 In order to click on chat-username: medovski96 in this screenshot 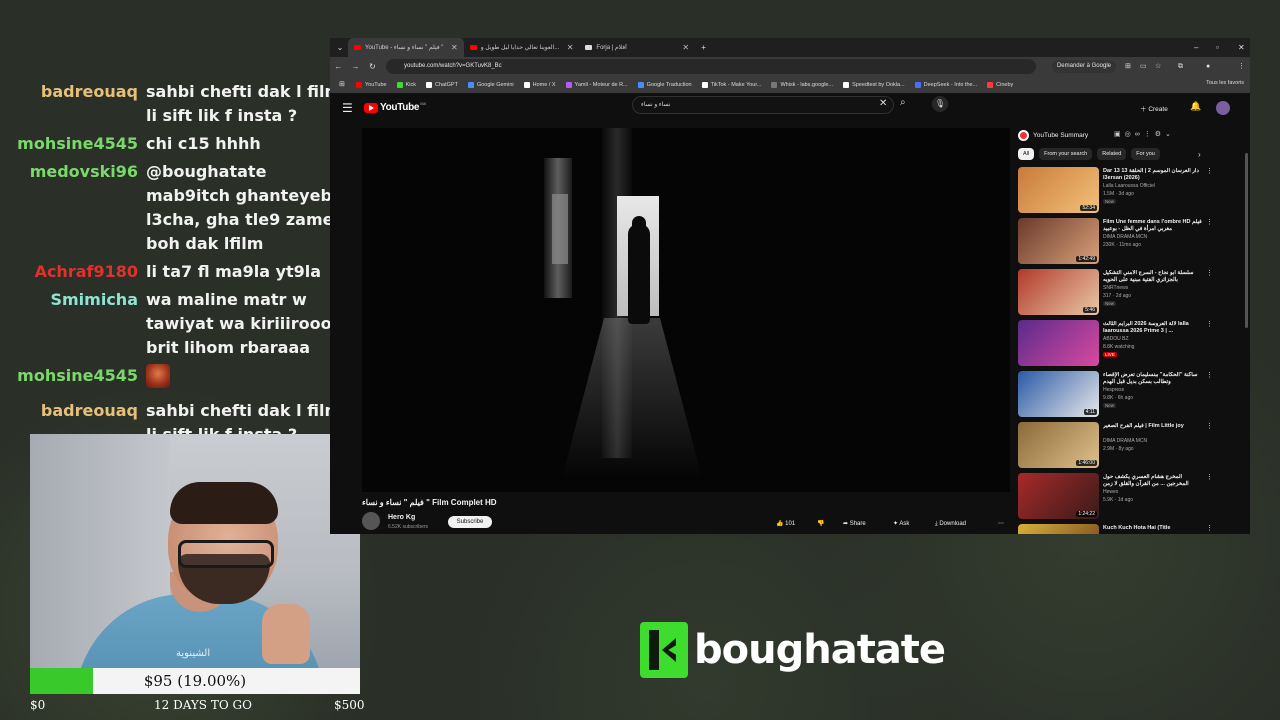, I will do `click(73, 208)`.